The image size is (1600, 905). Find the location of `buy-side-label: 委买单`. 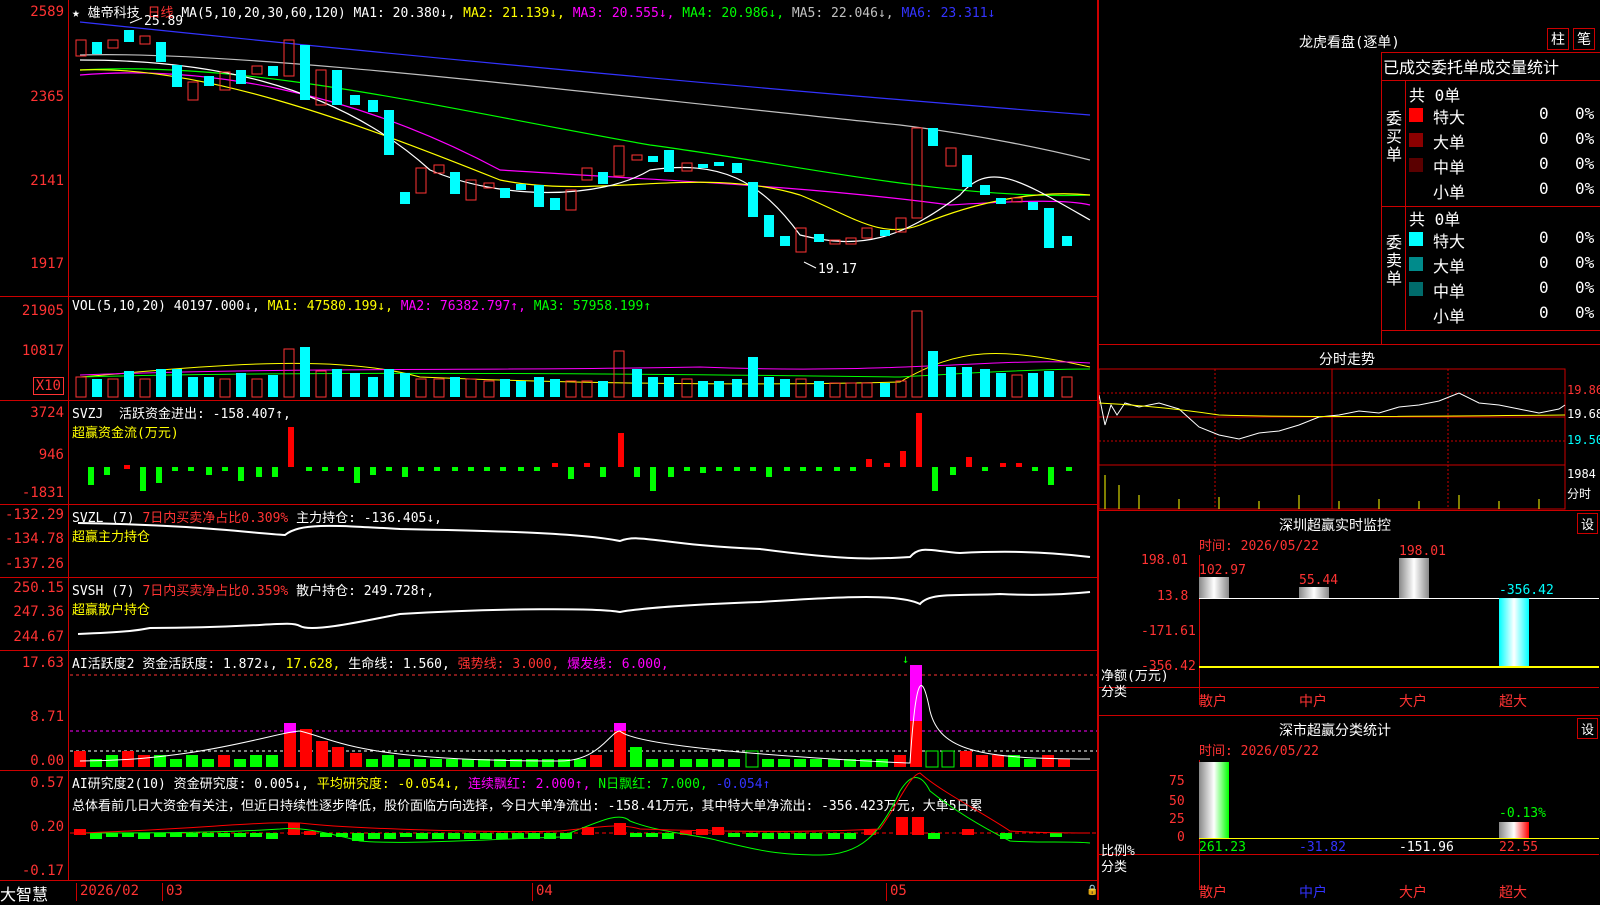

buy-side-label: 委买单 is located at coordinates (1394, 136).